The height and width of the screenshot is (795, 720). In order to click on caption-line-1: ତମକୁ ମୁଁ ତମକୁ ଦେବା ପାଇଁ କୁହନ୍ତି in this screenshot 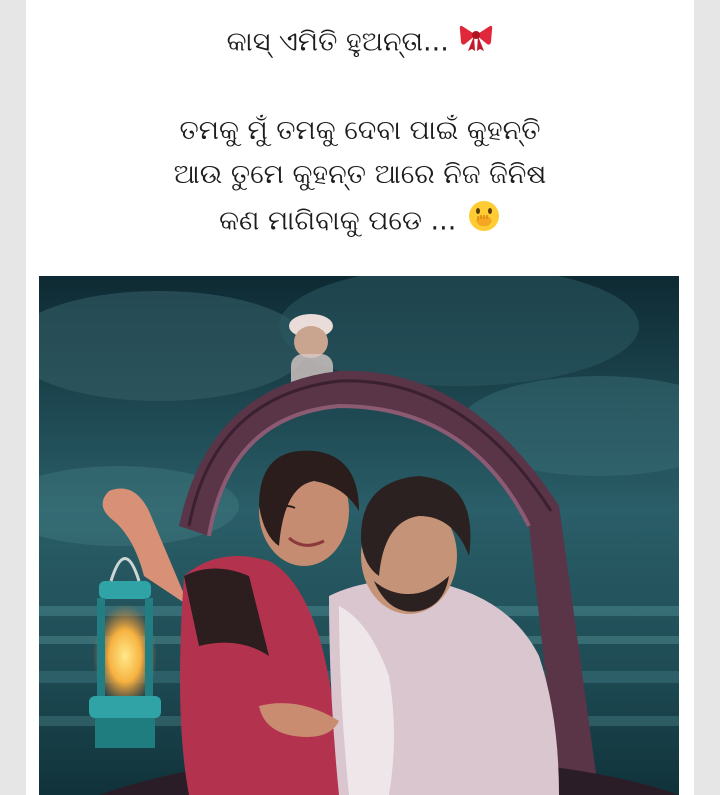, I will do `click(360, 130)`.